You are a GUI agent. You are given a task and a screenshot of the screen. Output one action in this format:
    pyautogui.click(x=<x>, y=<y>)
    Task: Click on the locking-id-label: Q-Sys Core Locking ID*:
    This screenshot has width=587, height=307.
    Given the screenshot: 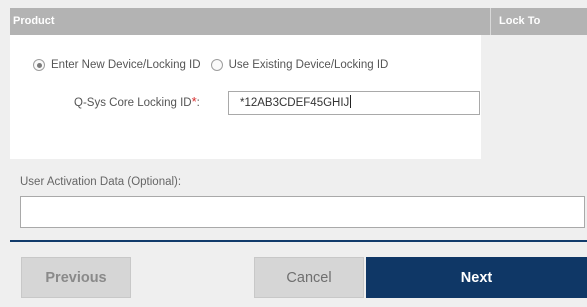 What is the action you would take?
    pyautogui.click(x=137, y=101)
    